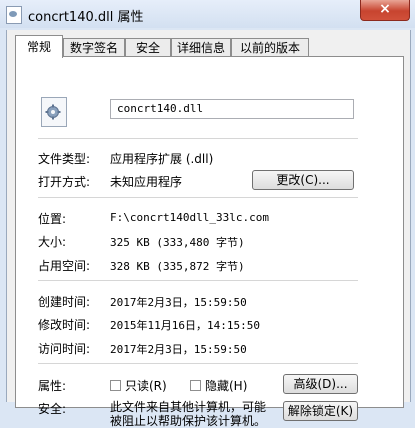 This screenshot has height=428, width=415. What do you see at coordinates (64, 266) in the screenshot?
I see `size-on-disk-label: 占用空间:` at bounding box center [64, 266].